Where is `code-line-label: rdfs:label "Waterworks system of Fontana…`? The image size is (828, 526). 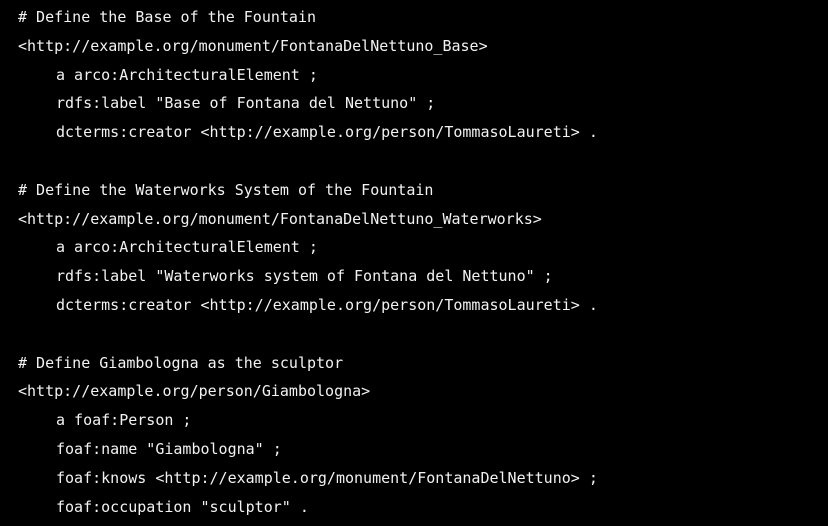
code-line-label: rdfs:label "Waterworks system of Fontana… is located at coordinates (304, 276).